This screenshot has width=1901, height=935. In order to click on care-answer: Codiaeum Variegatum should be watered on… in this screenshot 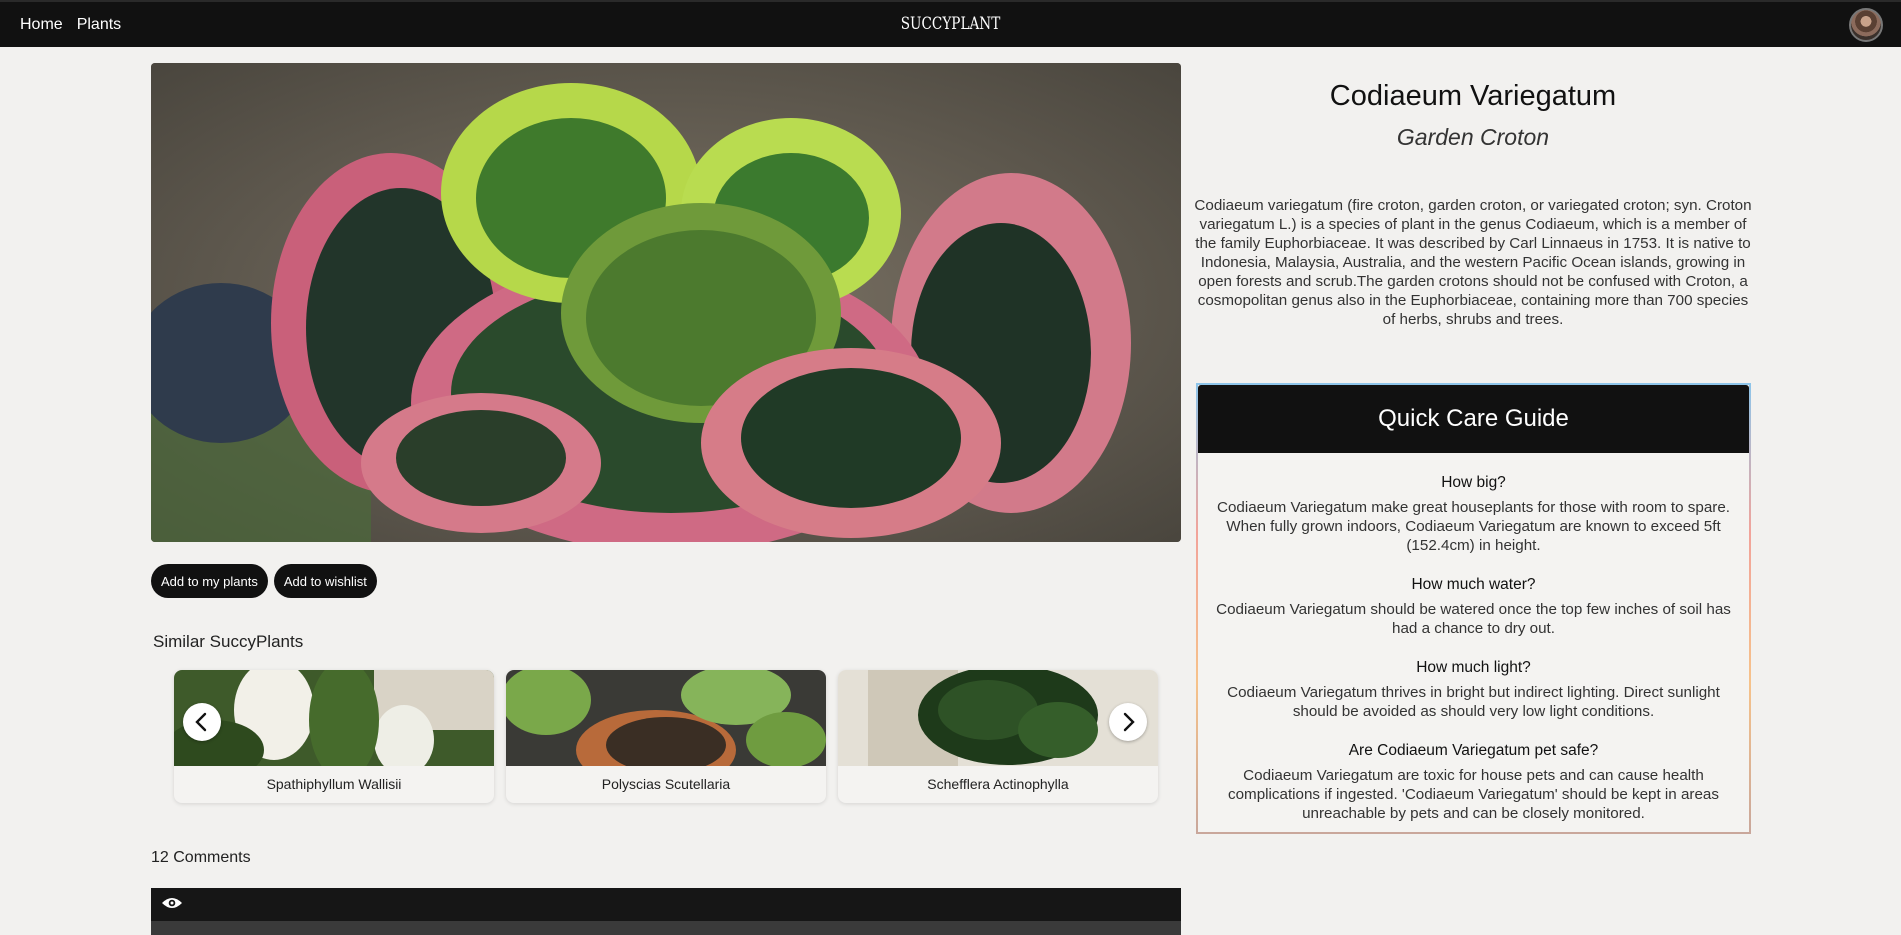, I will do `click(1473, 619)`.